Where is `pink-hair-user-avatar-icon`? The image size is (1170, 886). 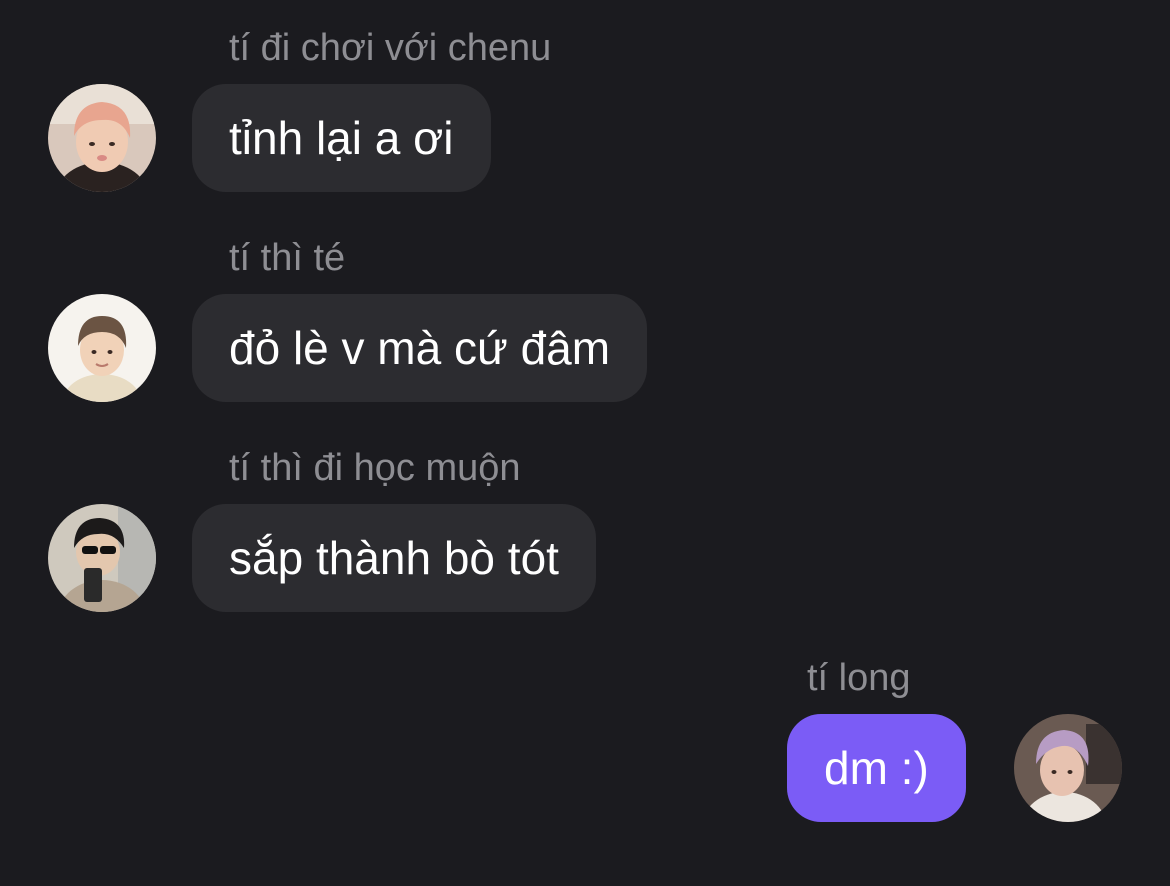 pink-hair-user-avatar-icon is located at coordinates (102, 138).